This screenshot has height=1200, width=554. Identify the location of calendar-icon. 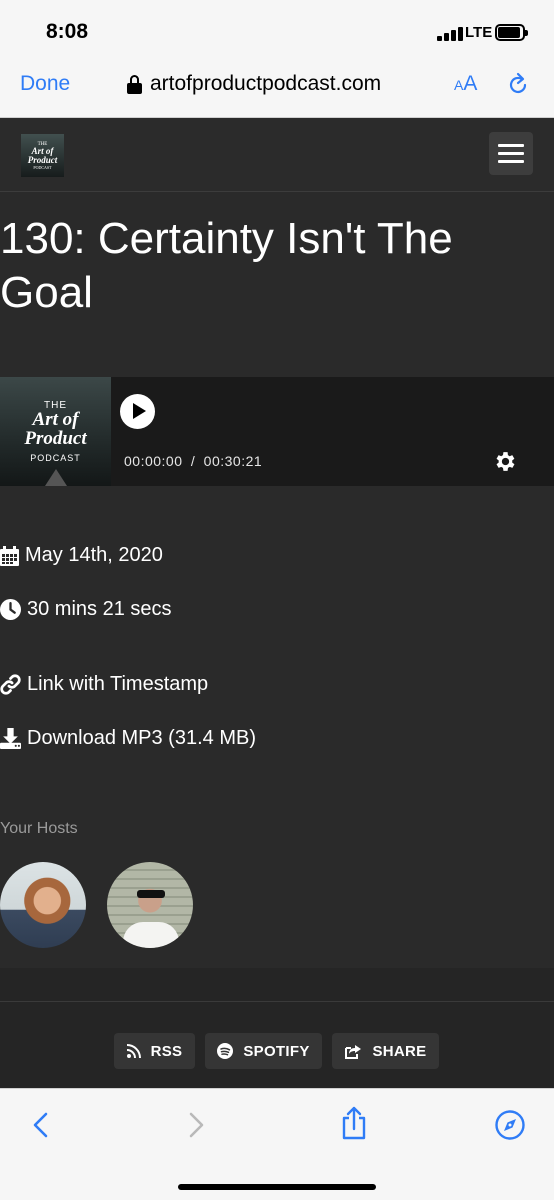
(9, 555).